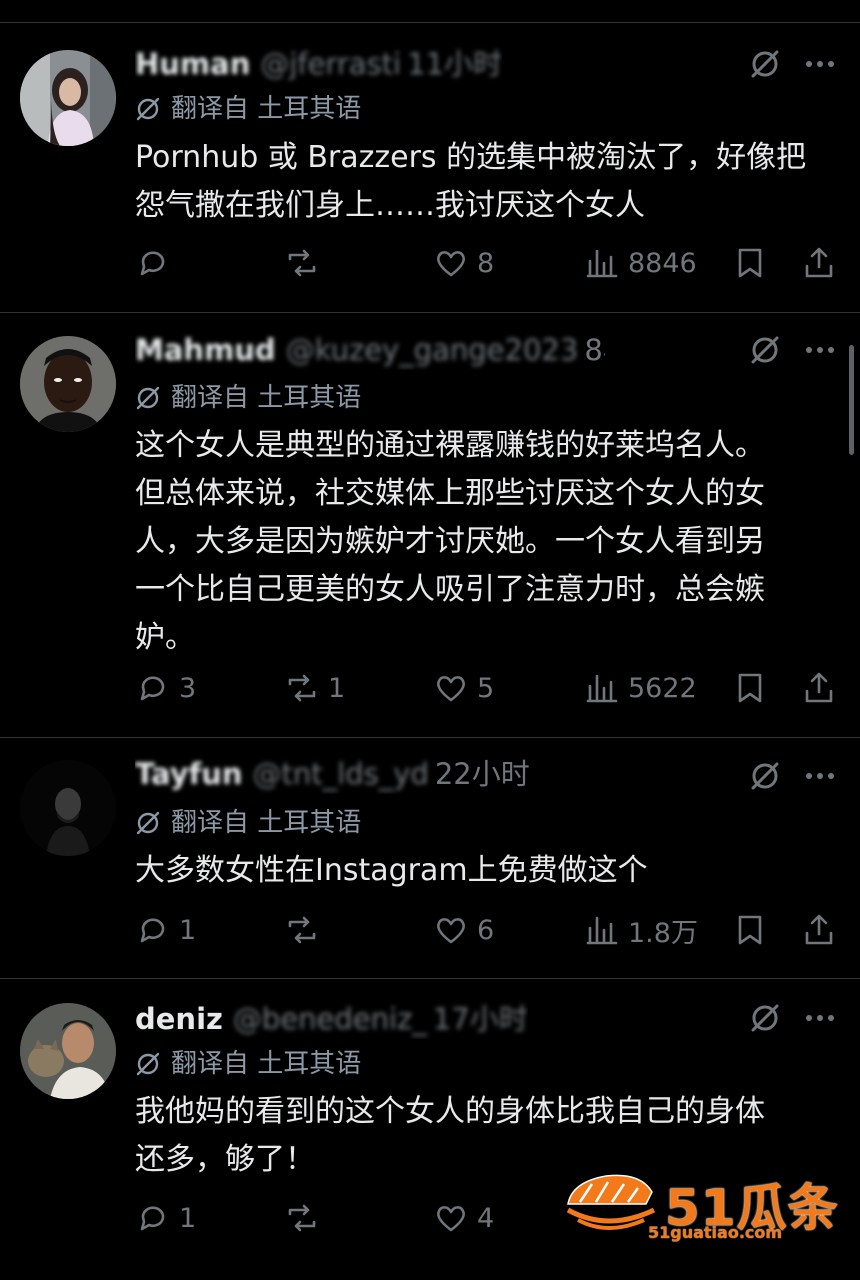 Image resolution: width=860 pixels, height=1280 pixels. Describe the element at coordinates (480, 1019) in the screenshot. I see `post-time: 17小时` at that location.